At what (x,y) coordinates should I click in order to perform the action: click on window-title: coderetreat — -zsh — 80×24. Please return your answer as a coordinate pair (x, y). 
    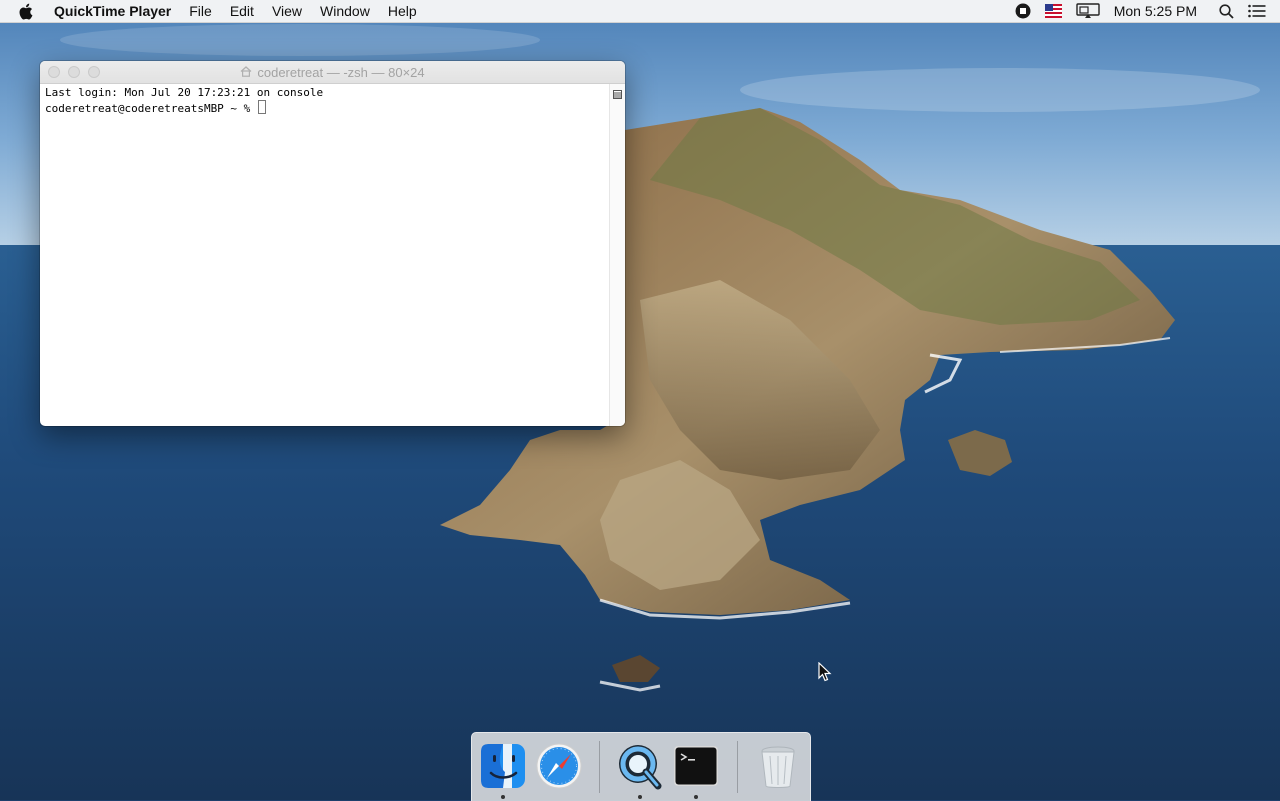
    Looking at the image, I should click on (332, 72).